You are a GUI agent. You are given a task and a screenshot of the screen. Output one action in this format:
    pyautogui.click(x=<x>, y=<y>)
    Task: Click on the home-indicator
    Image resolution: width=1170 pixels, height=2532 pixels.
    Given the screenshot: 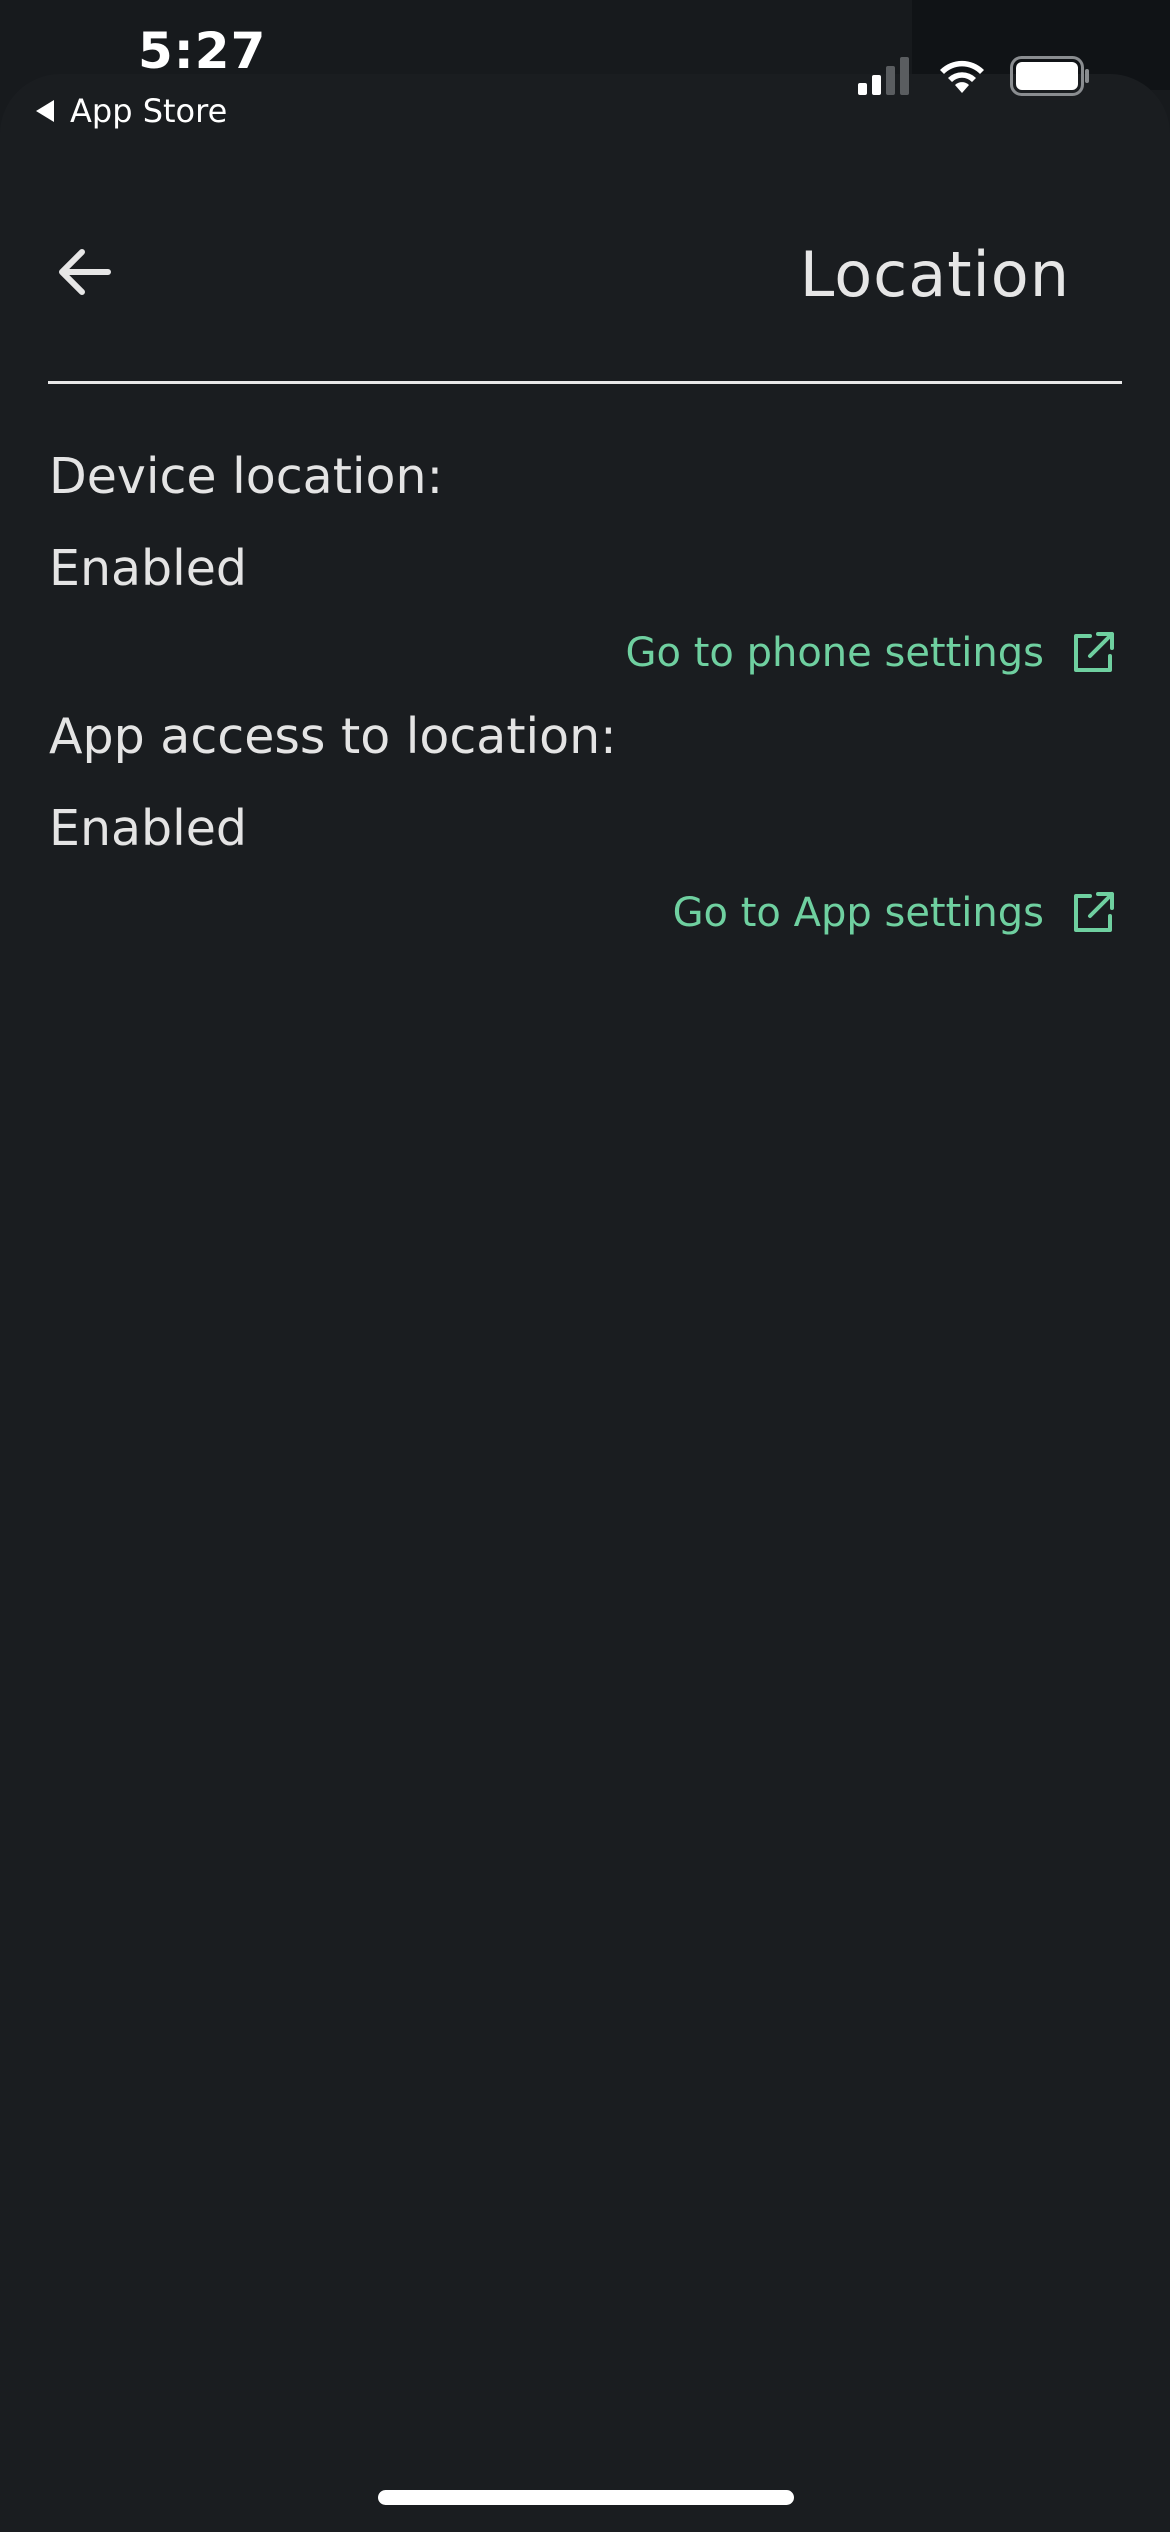 What is the action you would take?
    pyautogui.click(x=586, y=2497)
    